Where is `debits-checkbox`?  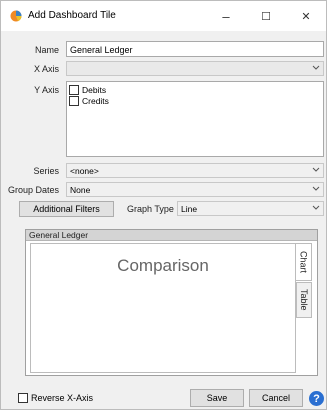 debits-checkbox is located at coordinates (74, 90).